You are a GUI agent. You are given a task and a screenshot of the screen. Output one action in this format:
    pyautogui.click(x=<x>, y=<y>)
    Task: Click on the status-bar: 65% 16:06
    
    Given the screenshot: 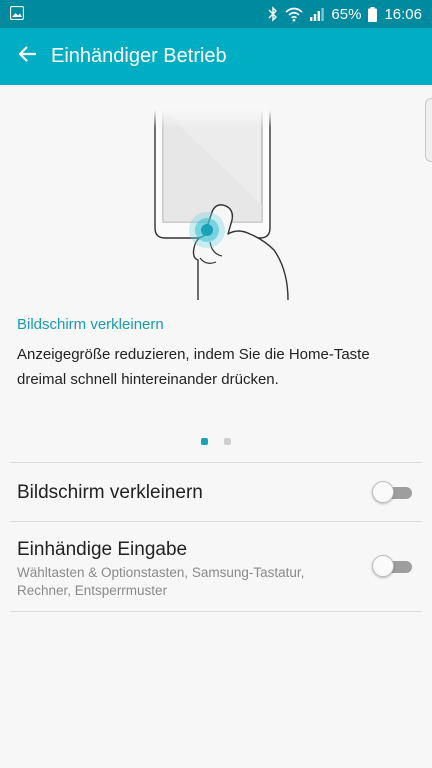 What is the action you would take?
    pyautogui.click(x=216, y=14)
    